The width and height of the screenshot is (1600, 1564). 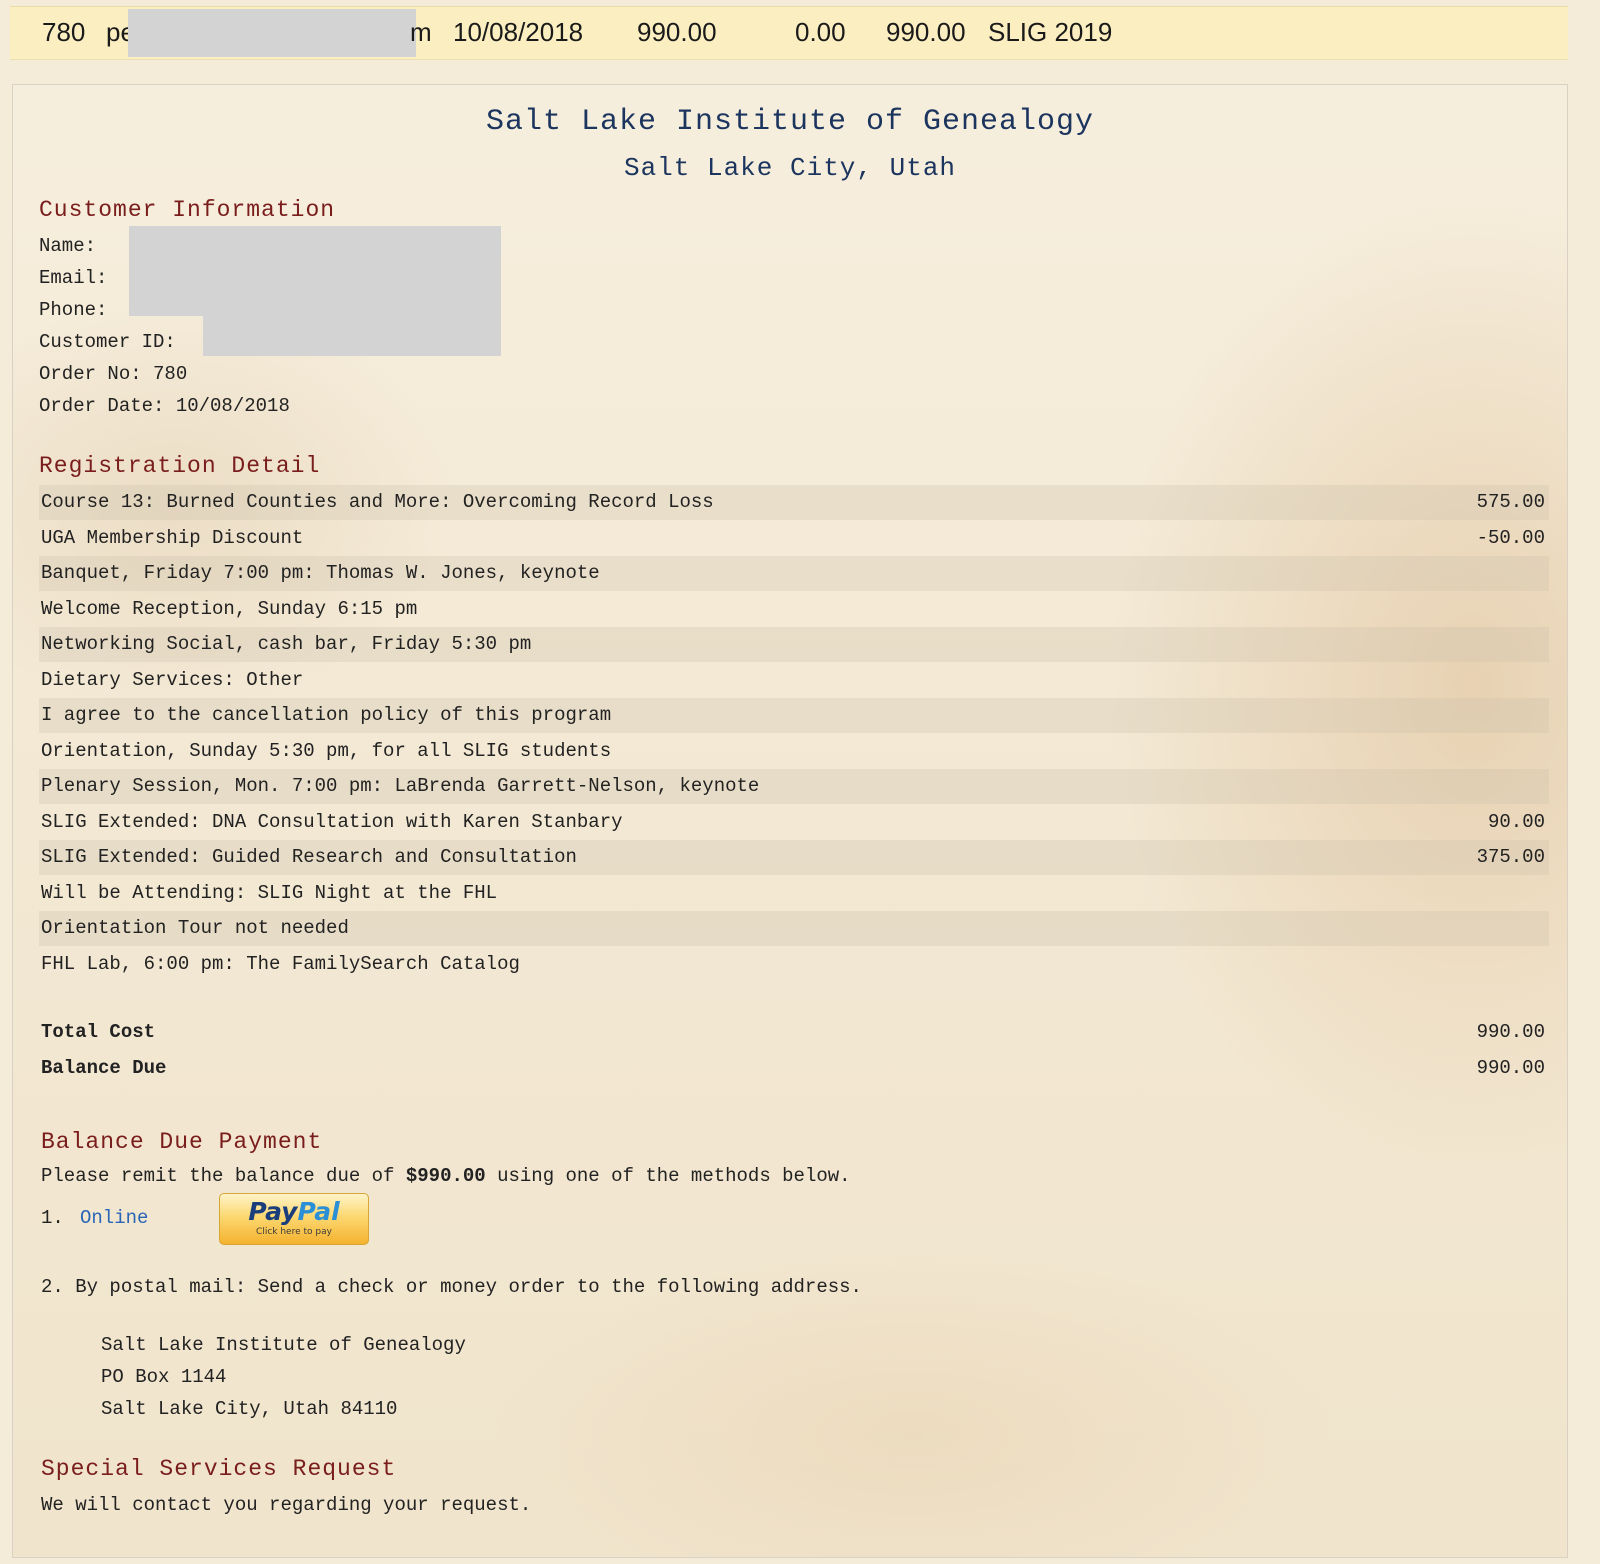 I want to click on registration-item-amount: 575.00, so click(x=1510, y=502).